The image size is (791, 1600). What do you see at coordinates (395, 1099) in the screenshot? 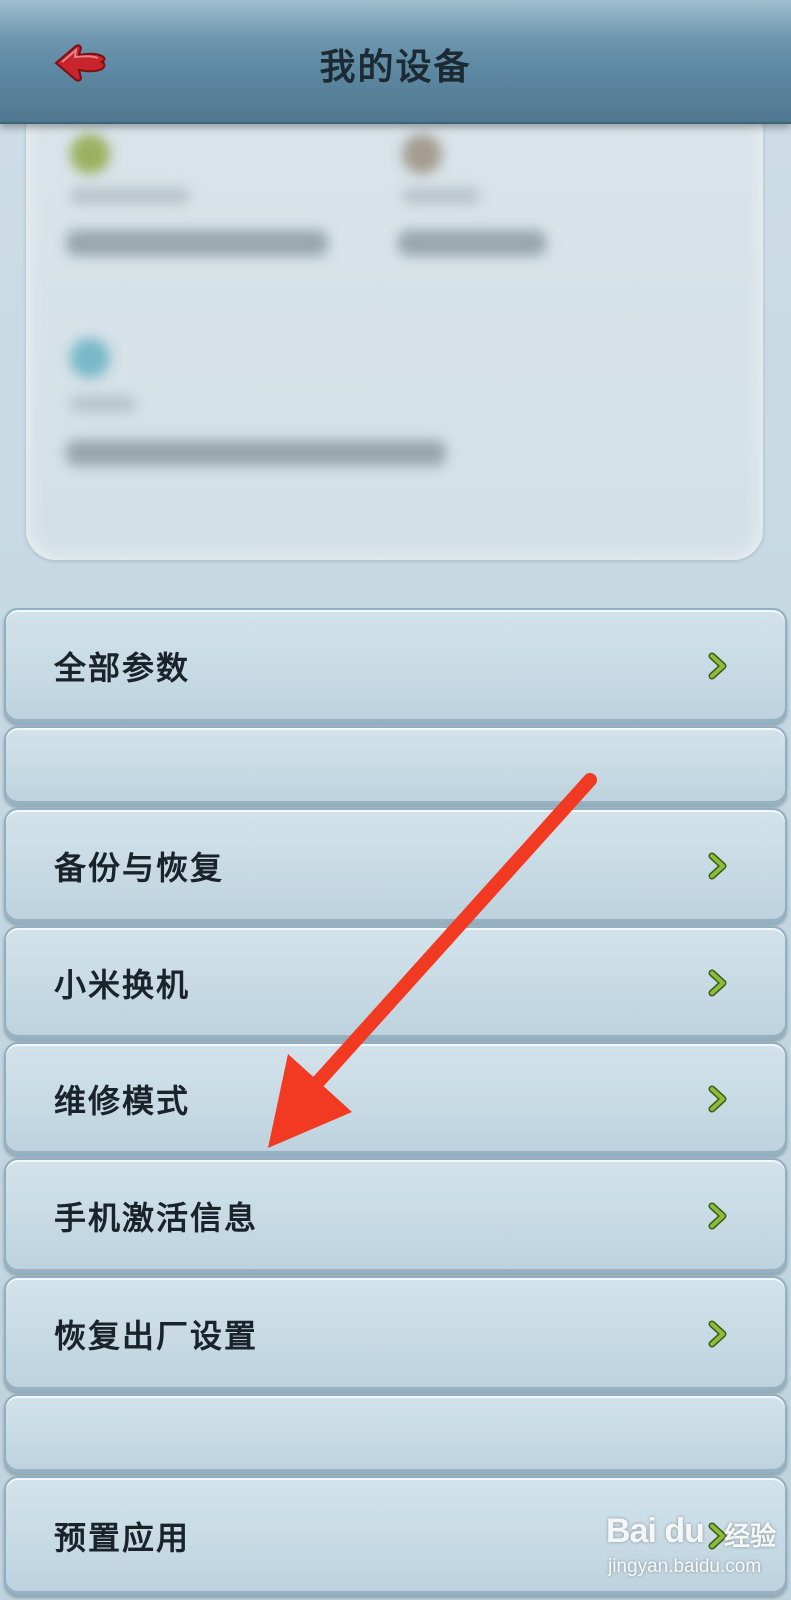
I see `menu-item-repair-mode: 维修模式` at bounding box center [395, 1099].